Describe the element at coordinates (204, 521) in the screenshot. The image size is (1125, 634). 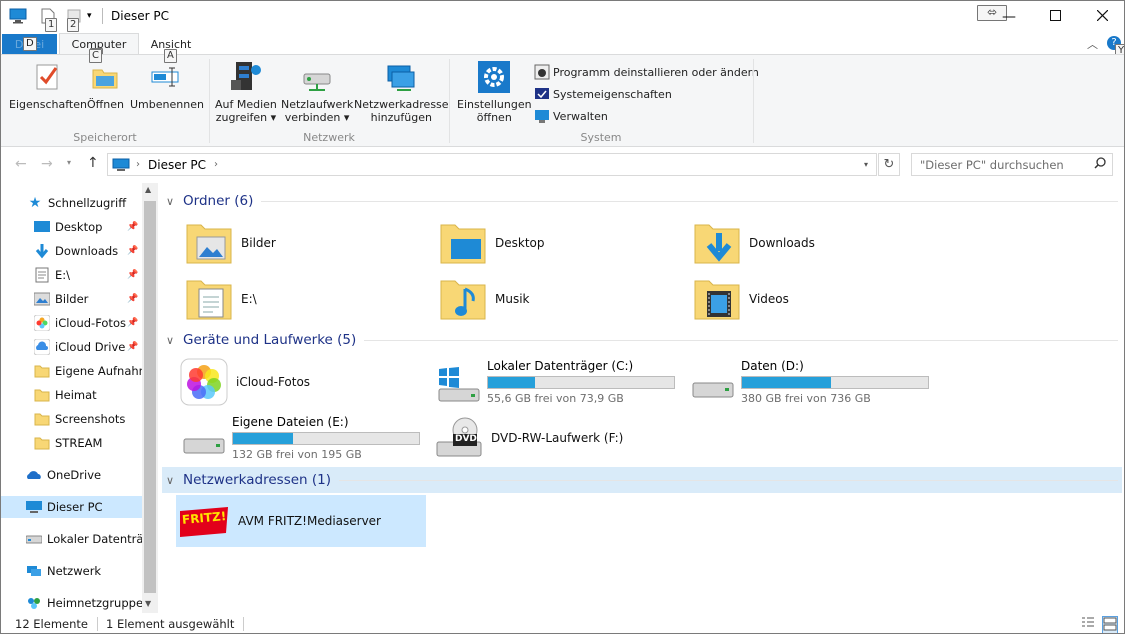
I see `fritz-logo-icon: FRITZ!` at that location.